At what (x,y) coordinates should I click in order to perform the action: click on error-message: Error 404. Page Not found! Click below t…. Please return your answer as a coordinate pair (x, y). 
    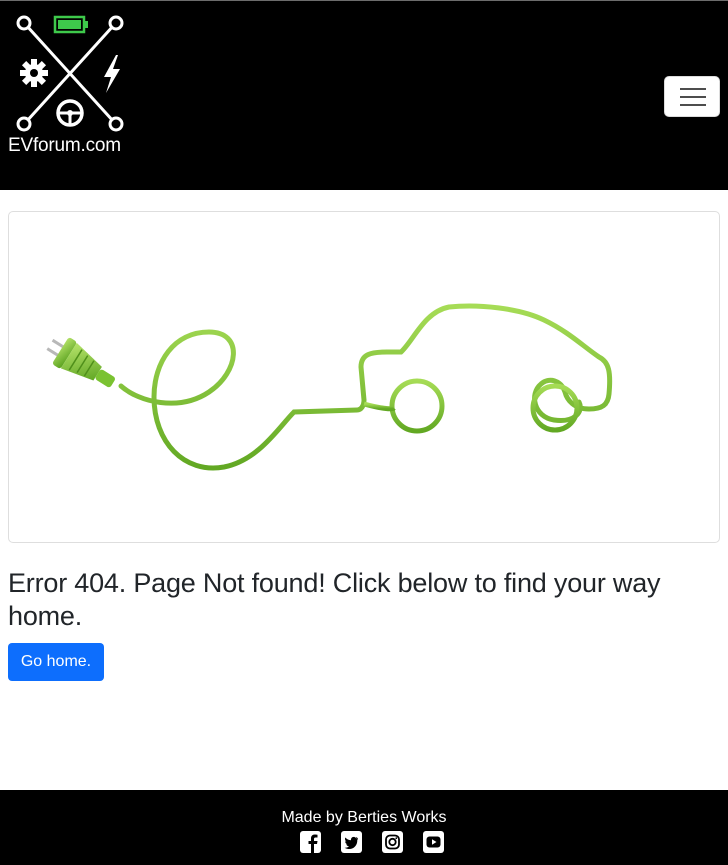
    Looking at the image, I should click on (334, 599).